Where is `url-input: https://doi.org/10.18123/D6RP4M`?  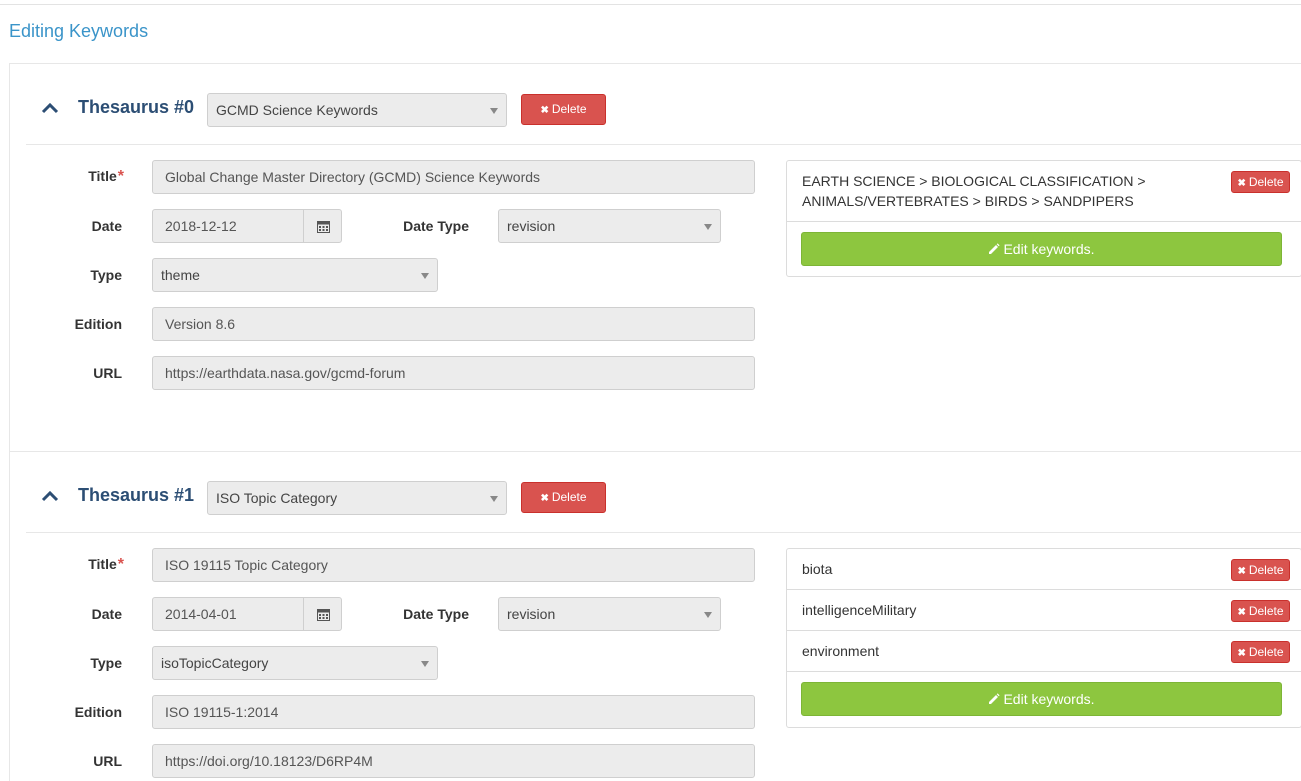
url-input: https://doi.org/10.18123/D6RP4M is located at coordinates (453, 761).